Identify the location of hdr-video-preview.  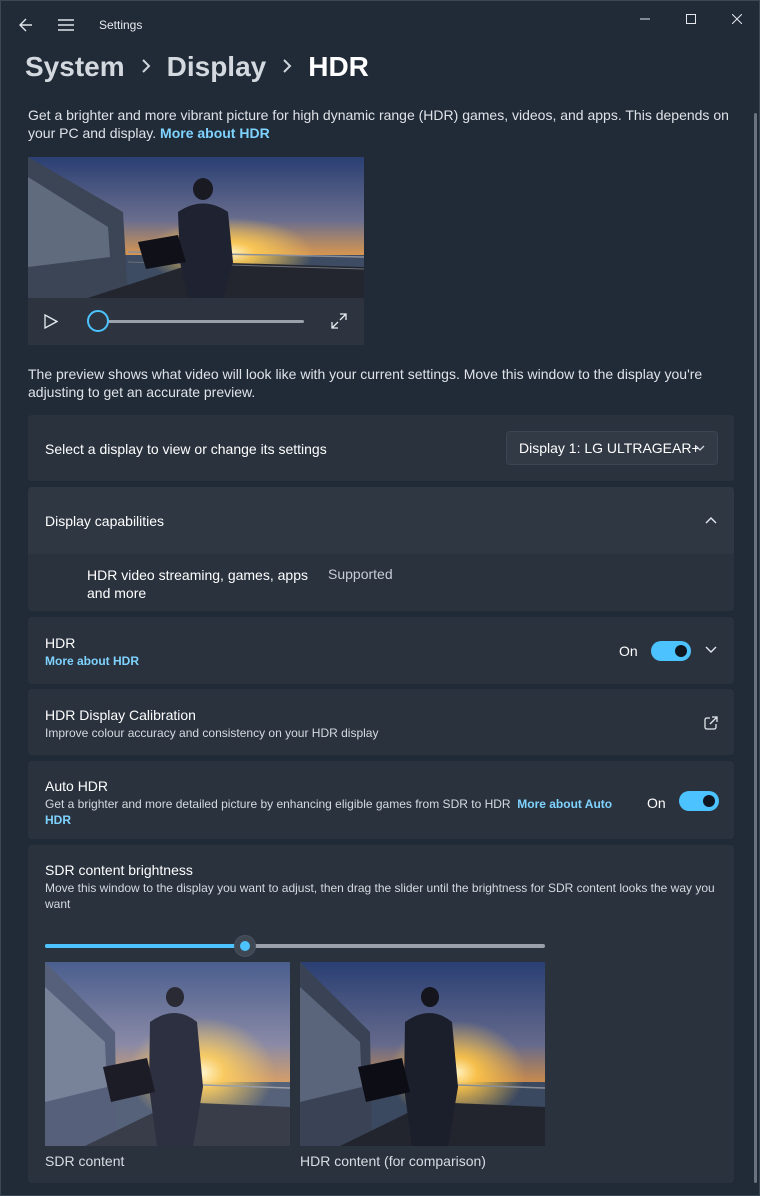
(196, 251).